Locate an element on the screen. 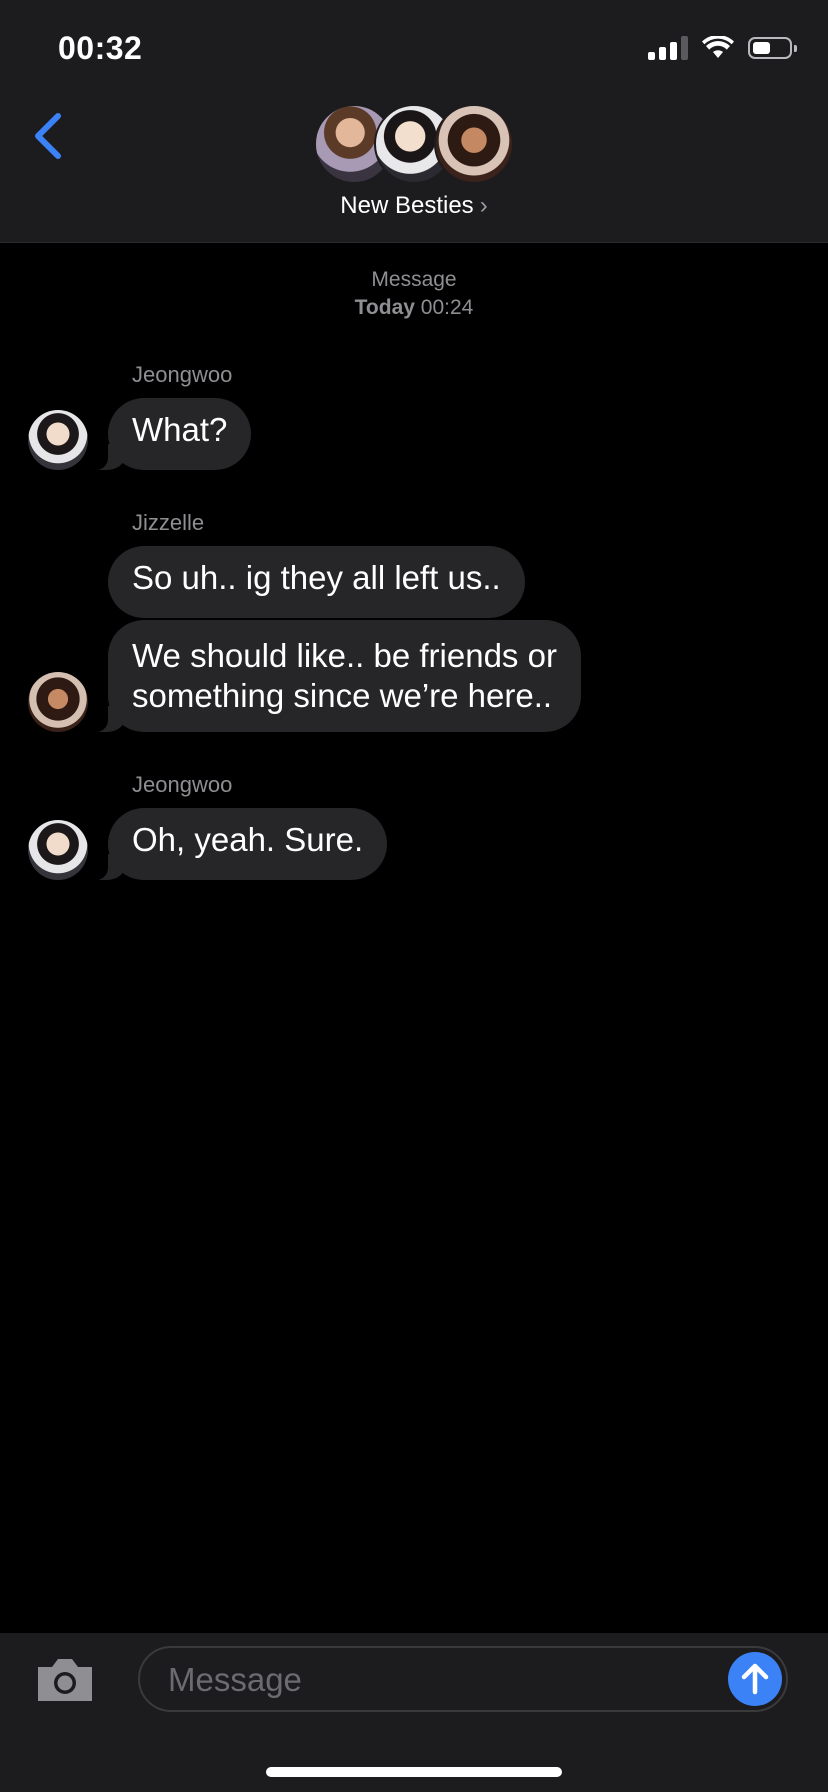 This screenshot has width=828, height=1792. thread-timestamp: Message Today 00:24 is located at coordinates (414, 294).